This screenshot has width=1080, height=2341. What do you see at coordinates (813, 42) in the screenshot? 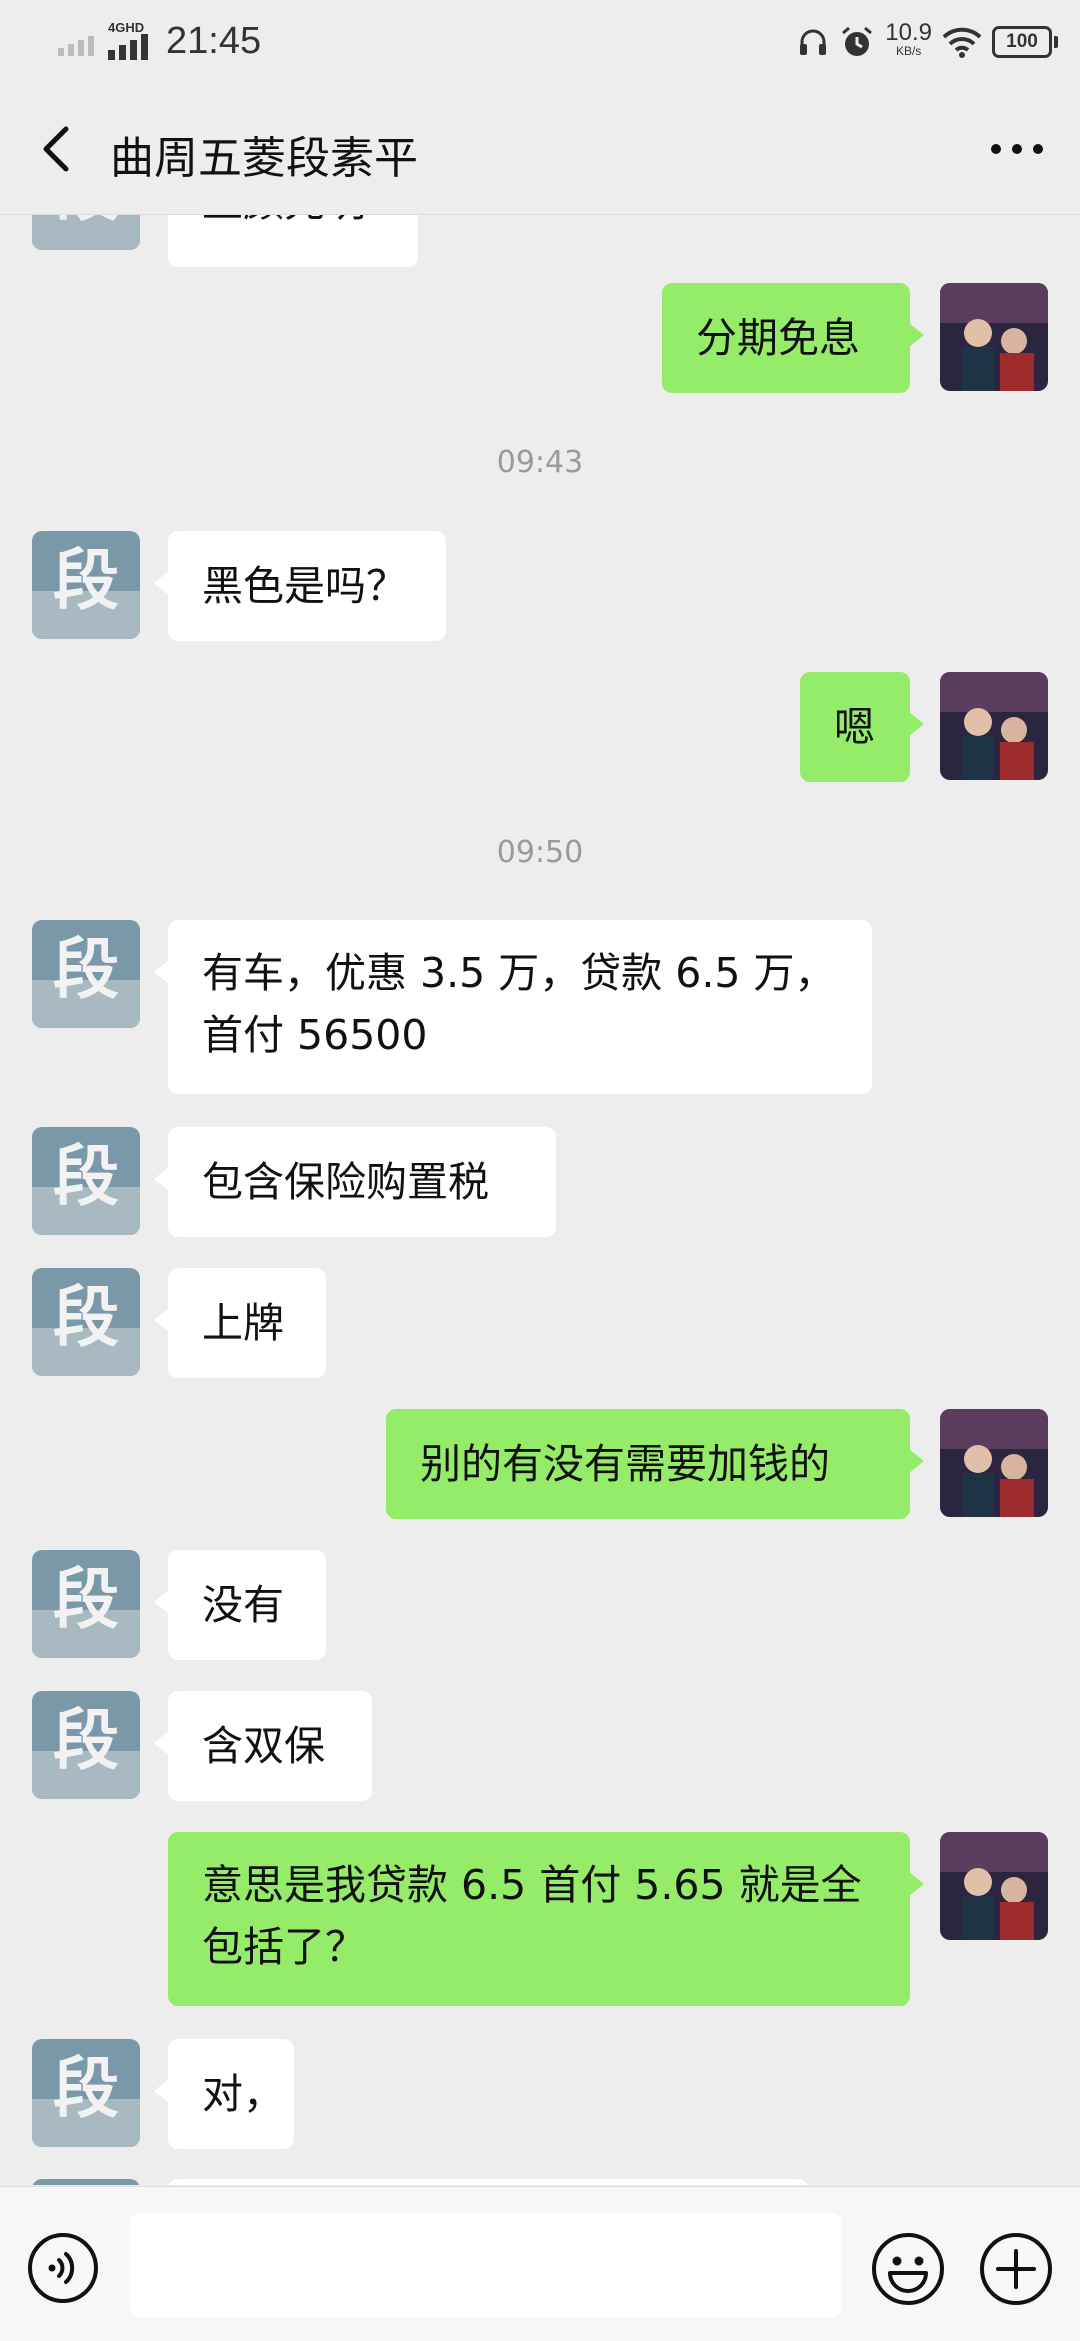
I see `headphones-icon` at bounding box center [813, 42].